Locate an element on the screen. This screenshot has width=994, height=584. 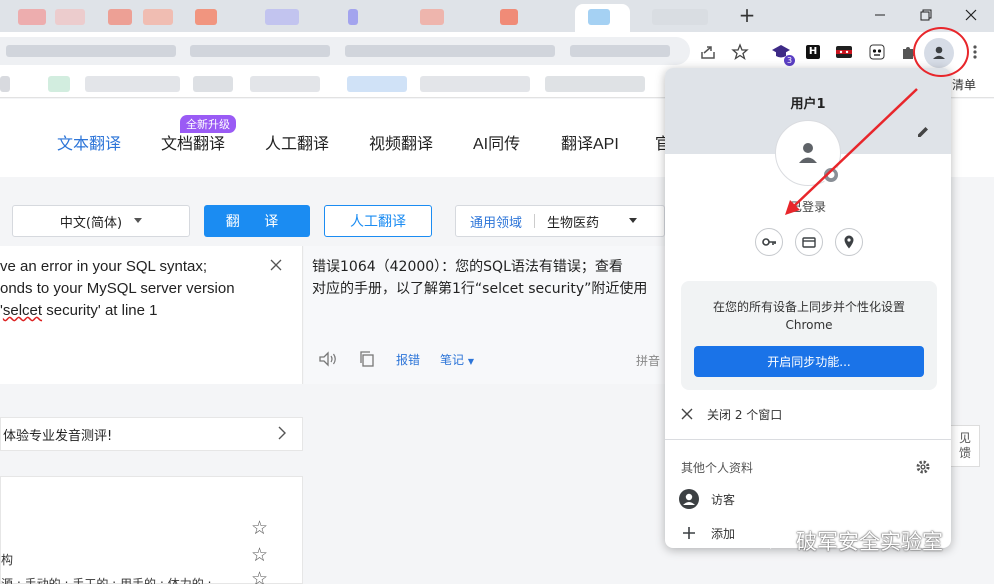
watermark: 破军安全实验室 is located at coordinates (854, 541).